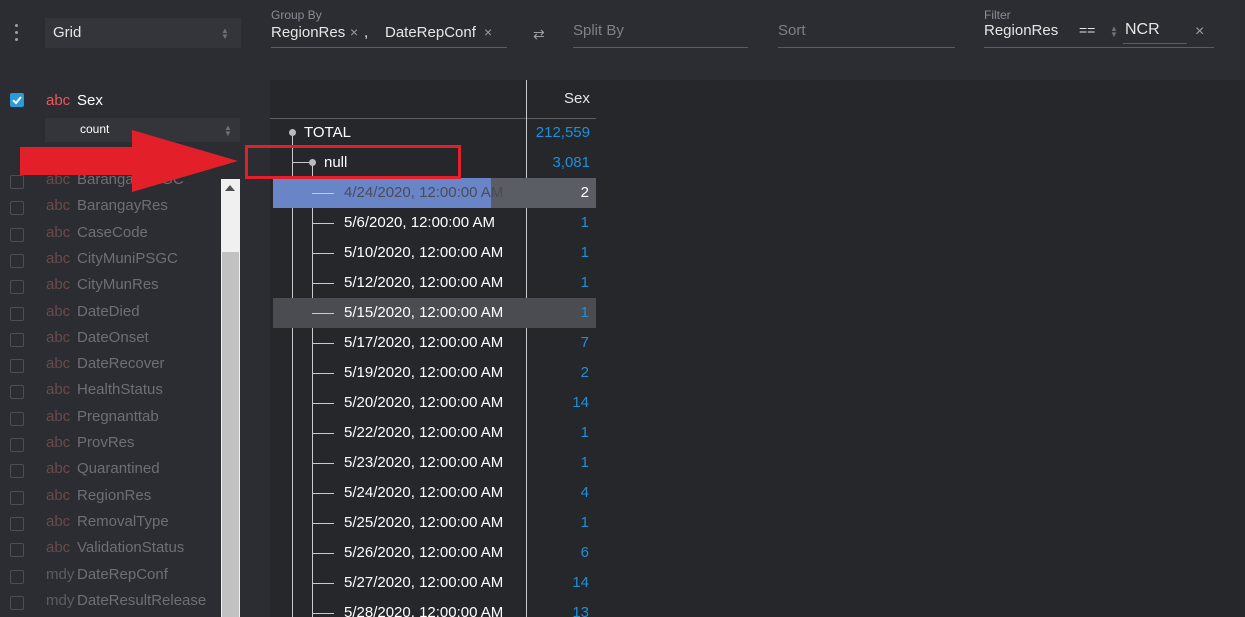 The image size is (1245, 617). Describe the element at coordinates (127, 258) in the screenshot. I see `column-name: CityMuniPSGC` at that location.